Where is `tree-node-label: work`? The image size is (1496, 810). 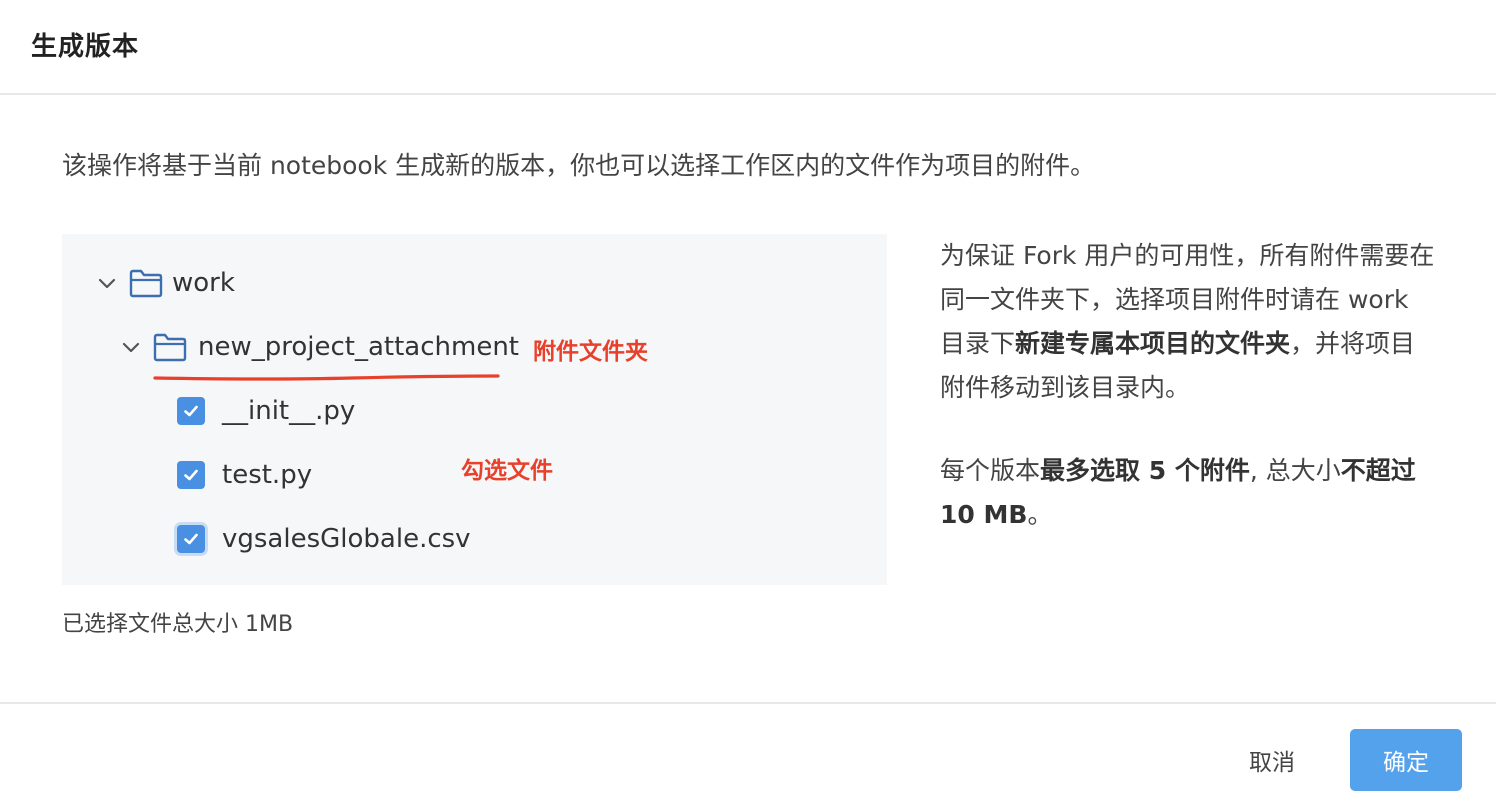
tree-node-label: work is located at coordinates (203, 283).